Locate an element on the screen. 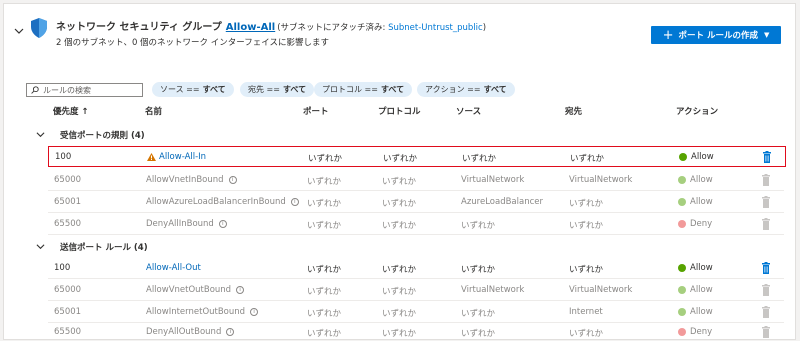 Image resolution: width=800 pixels, height=341 pixels. cell-action: Deny is located at coordinates (695, 224).